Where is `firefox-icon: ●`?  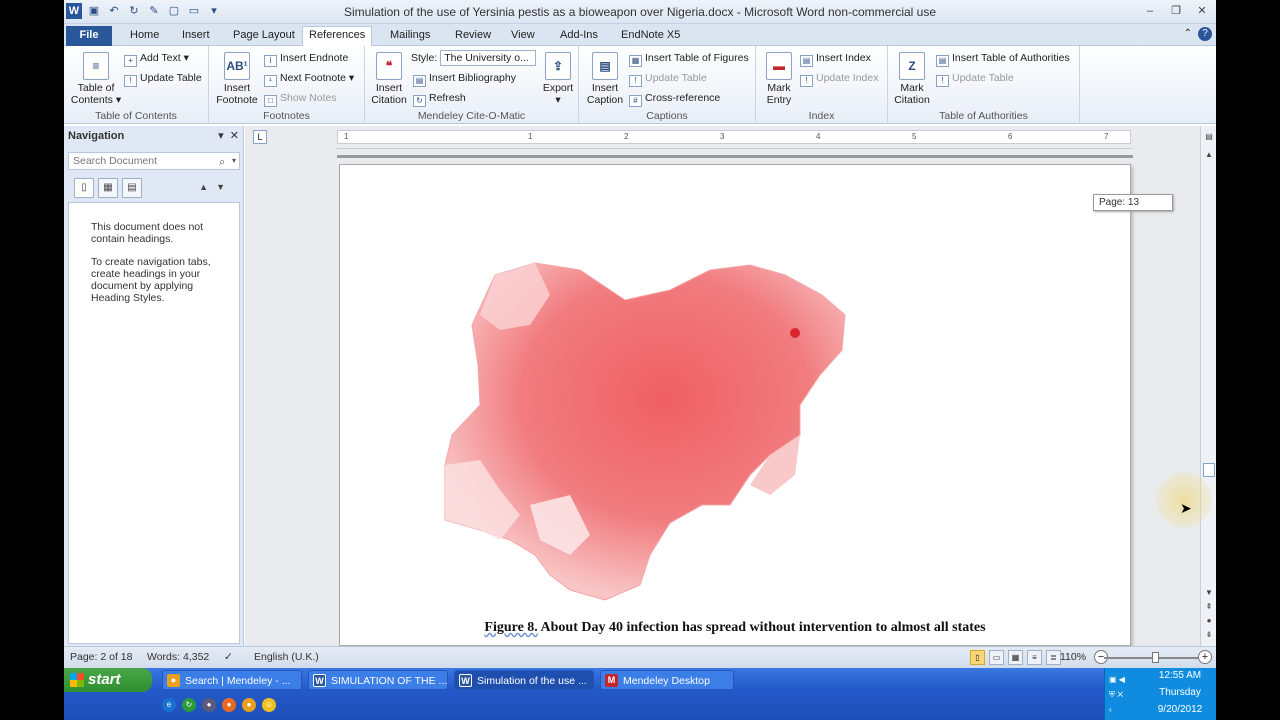 firefox-icon: ● is located at coordinates (229, 705).